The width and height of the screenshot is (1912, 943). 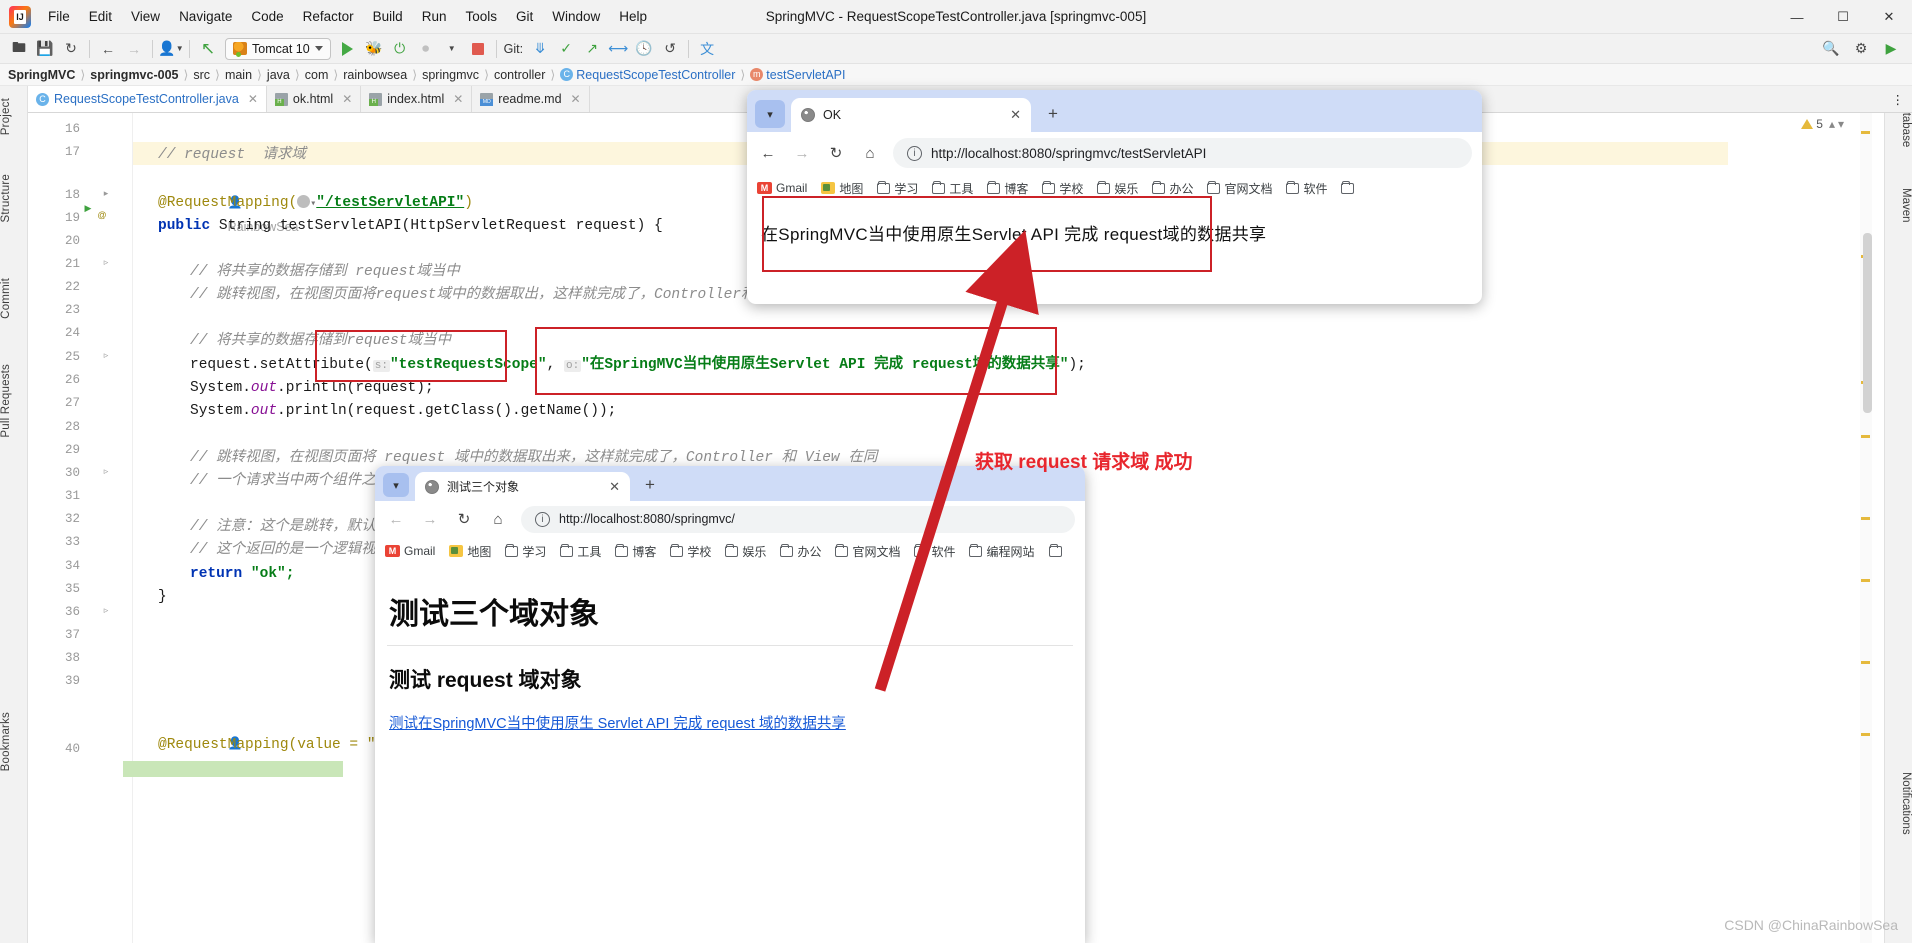 What do you see at coordinates (267, 16) in the screenshot?
I see `menu-code: Code` at bounding box center [267, 16].